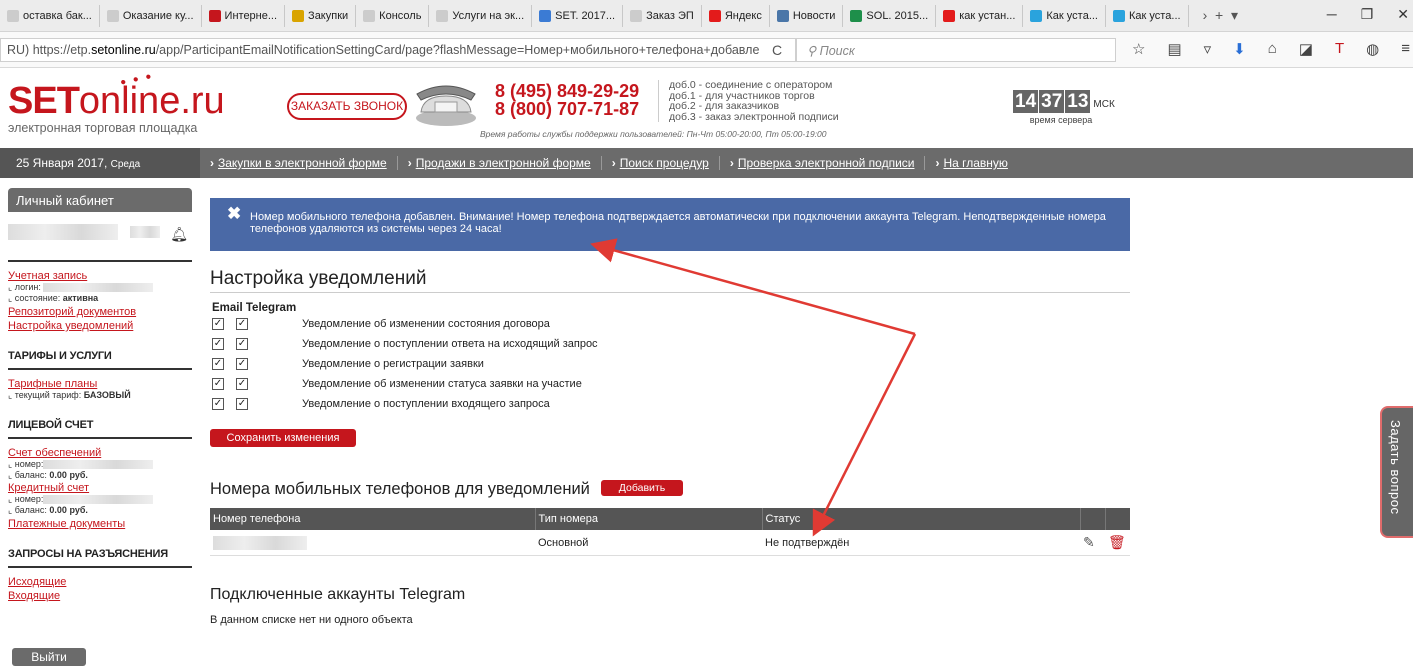 The width and height of the screenshot is (1413, 666). What do you see at coordinates (373, 519) in the screenshot?
I see `col-phone: Номер телефона` at bounding box center [373, 519].